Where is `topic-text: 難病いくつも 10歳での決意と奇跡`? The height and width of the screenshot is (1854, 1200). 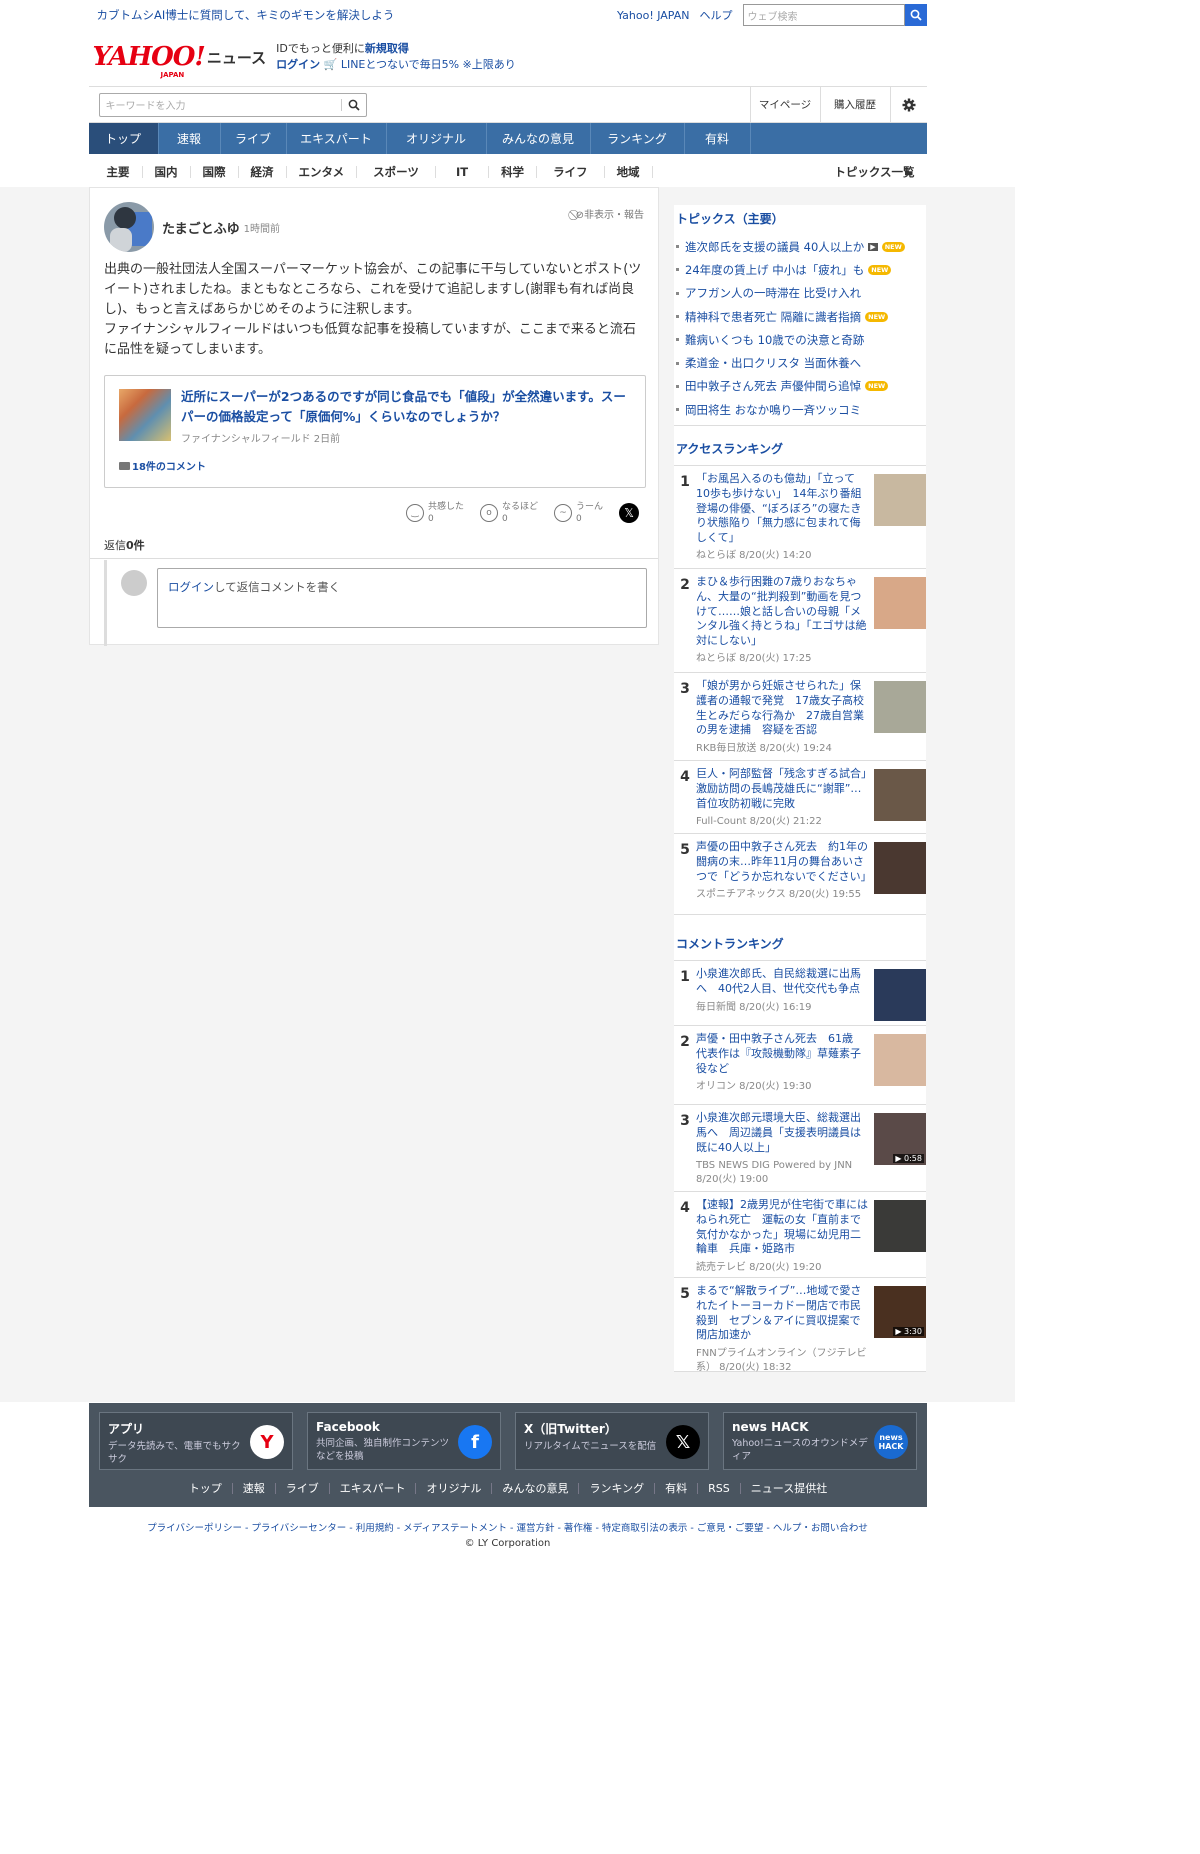
topic-text: 難病いくつも 10歳での決意と奇跡 is located at coordinates (774, 340).